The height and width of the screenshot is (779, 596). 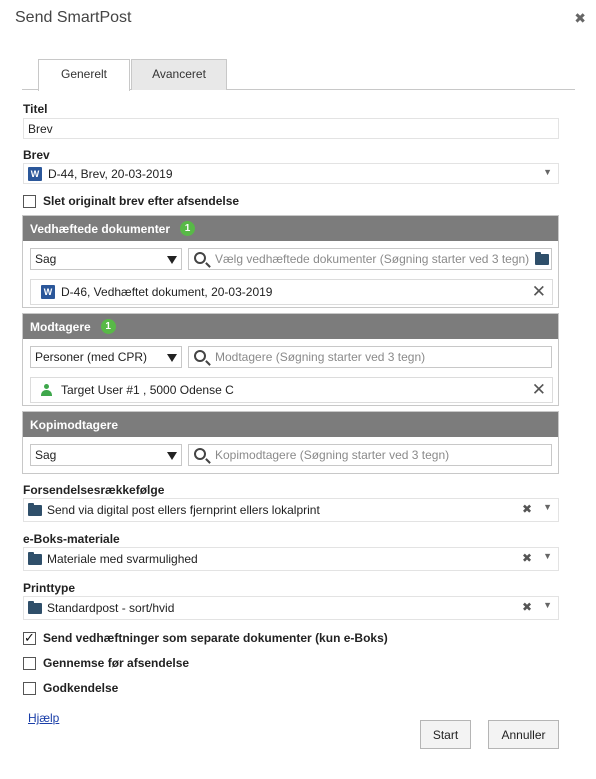 I want to click on brev-label: Brev, so click(x=36, y=155).